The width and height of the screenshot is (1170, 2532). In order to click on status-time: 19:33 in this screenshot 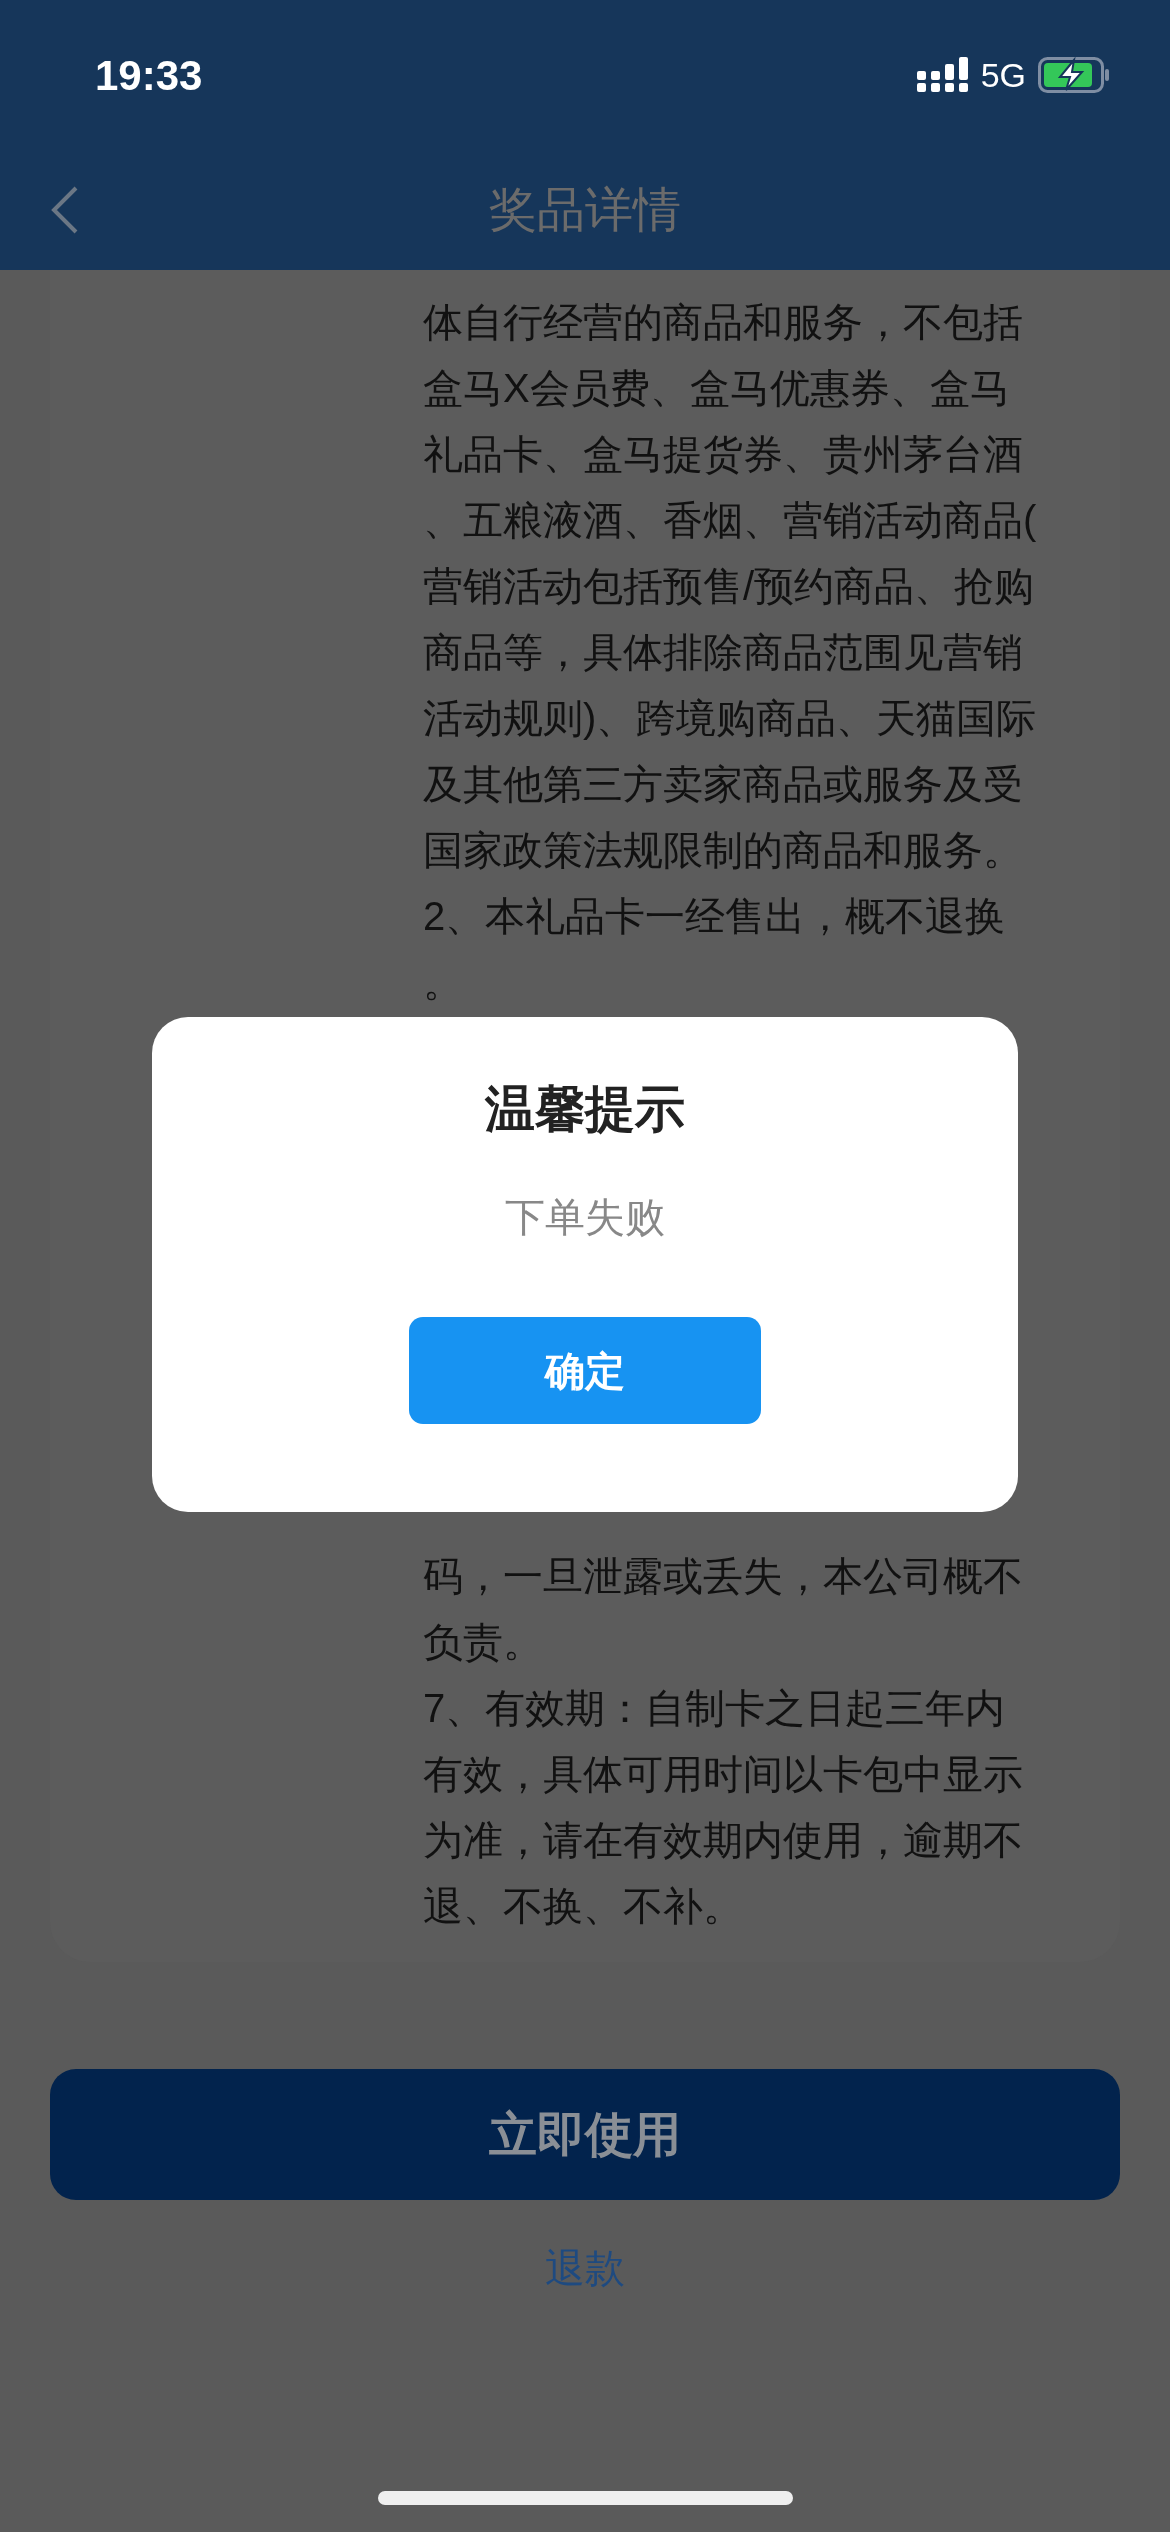, I will do `click(149, 75)`.